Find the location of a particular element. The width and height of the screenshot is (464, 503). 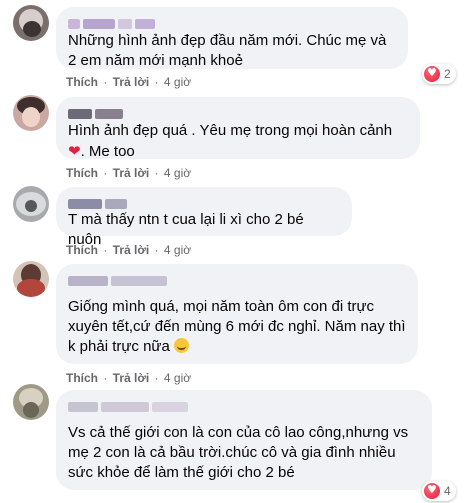

reaction-badge: 4 is located at coordinates (439, 491).